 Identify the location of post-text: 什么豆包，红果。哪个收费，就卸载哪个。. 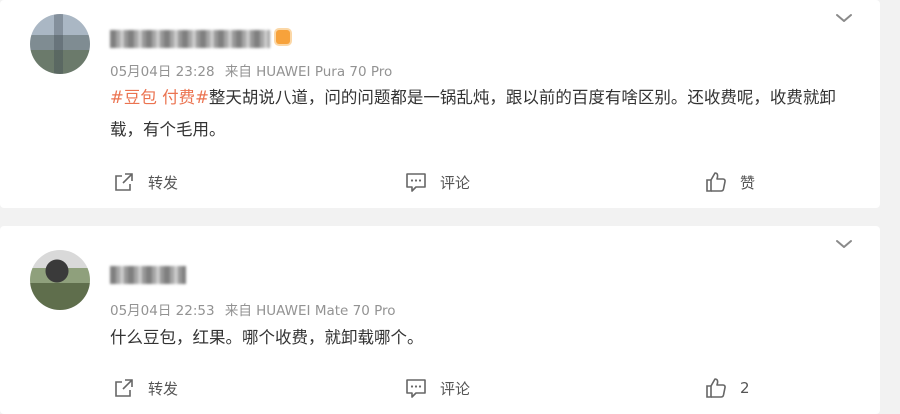
(267, 337).